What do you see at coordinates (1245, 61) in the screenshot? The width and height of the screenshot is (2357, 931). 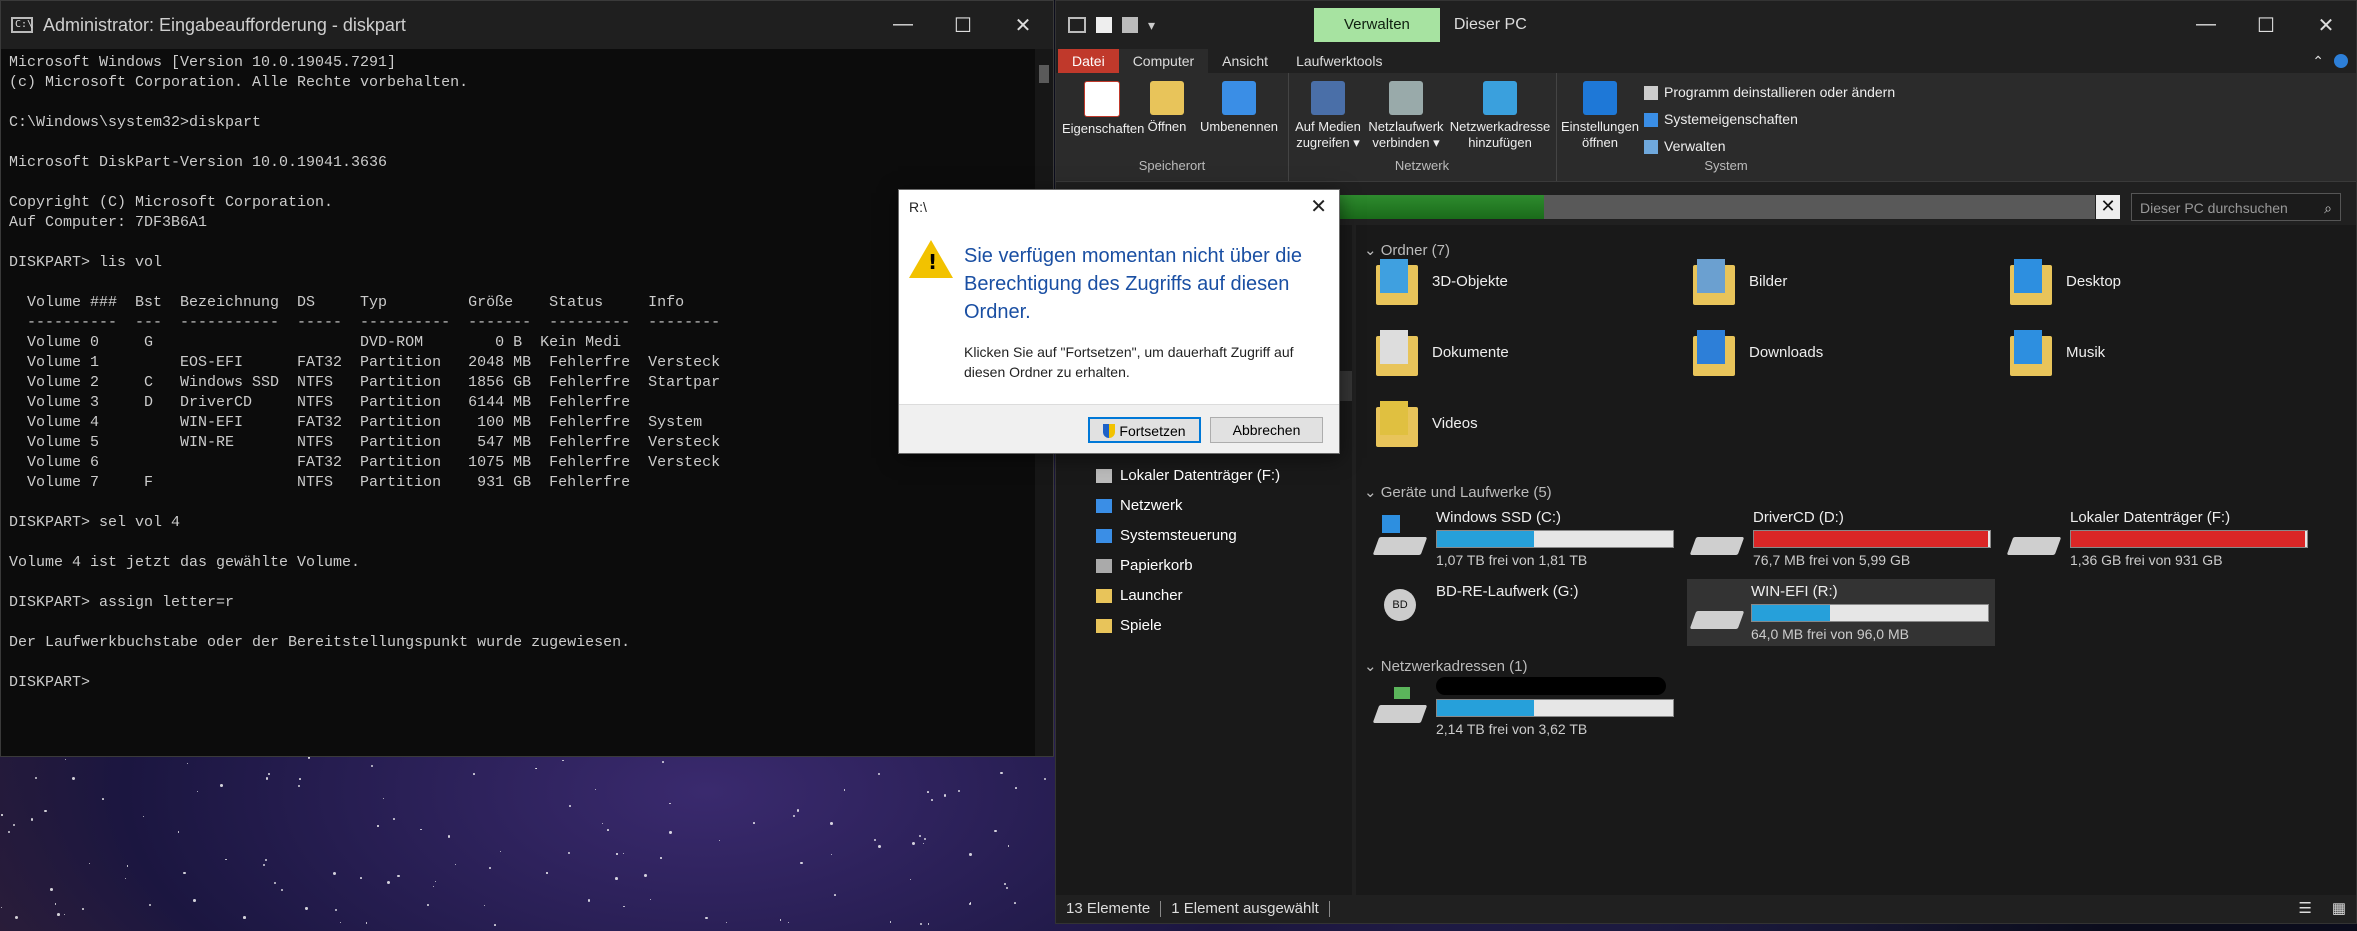 I see `tab-ansicht: Ansicht` at bounding box center [1245, 61].